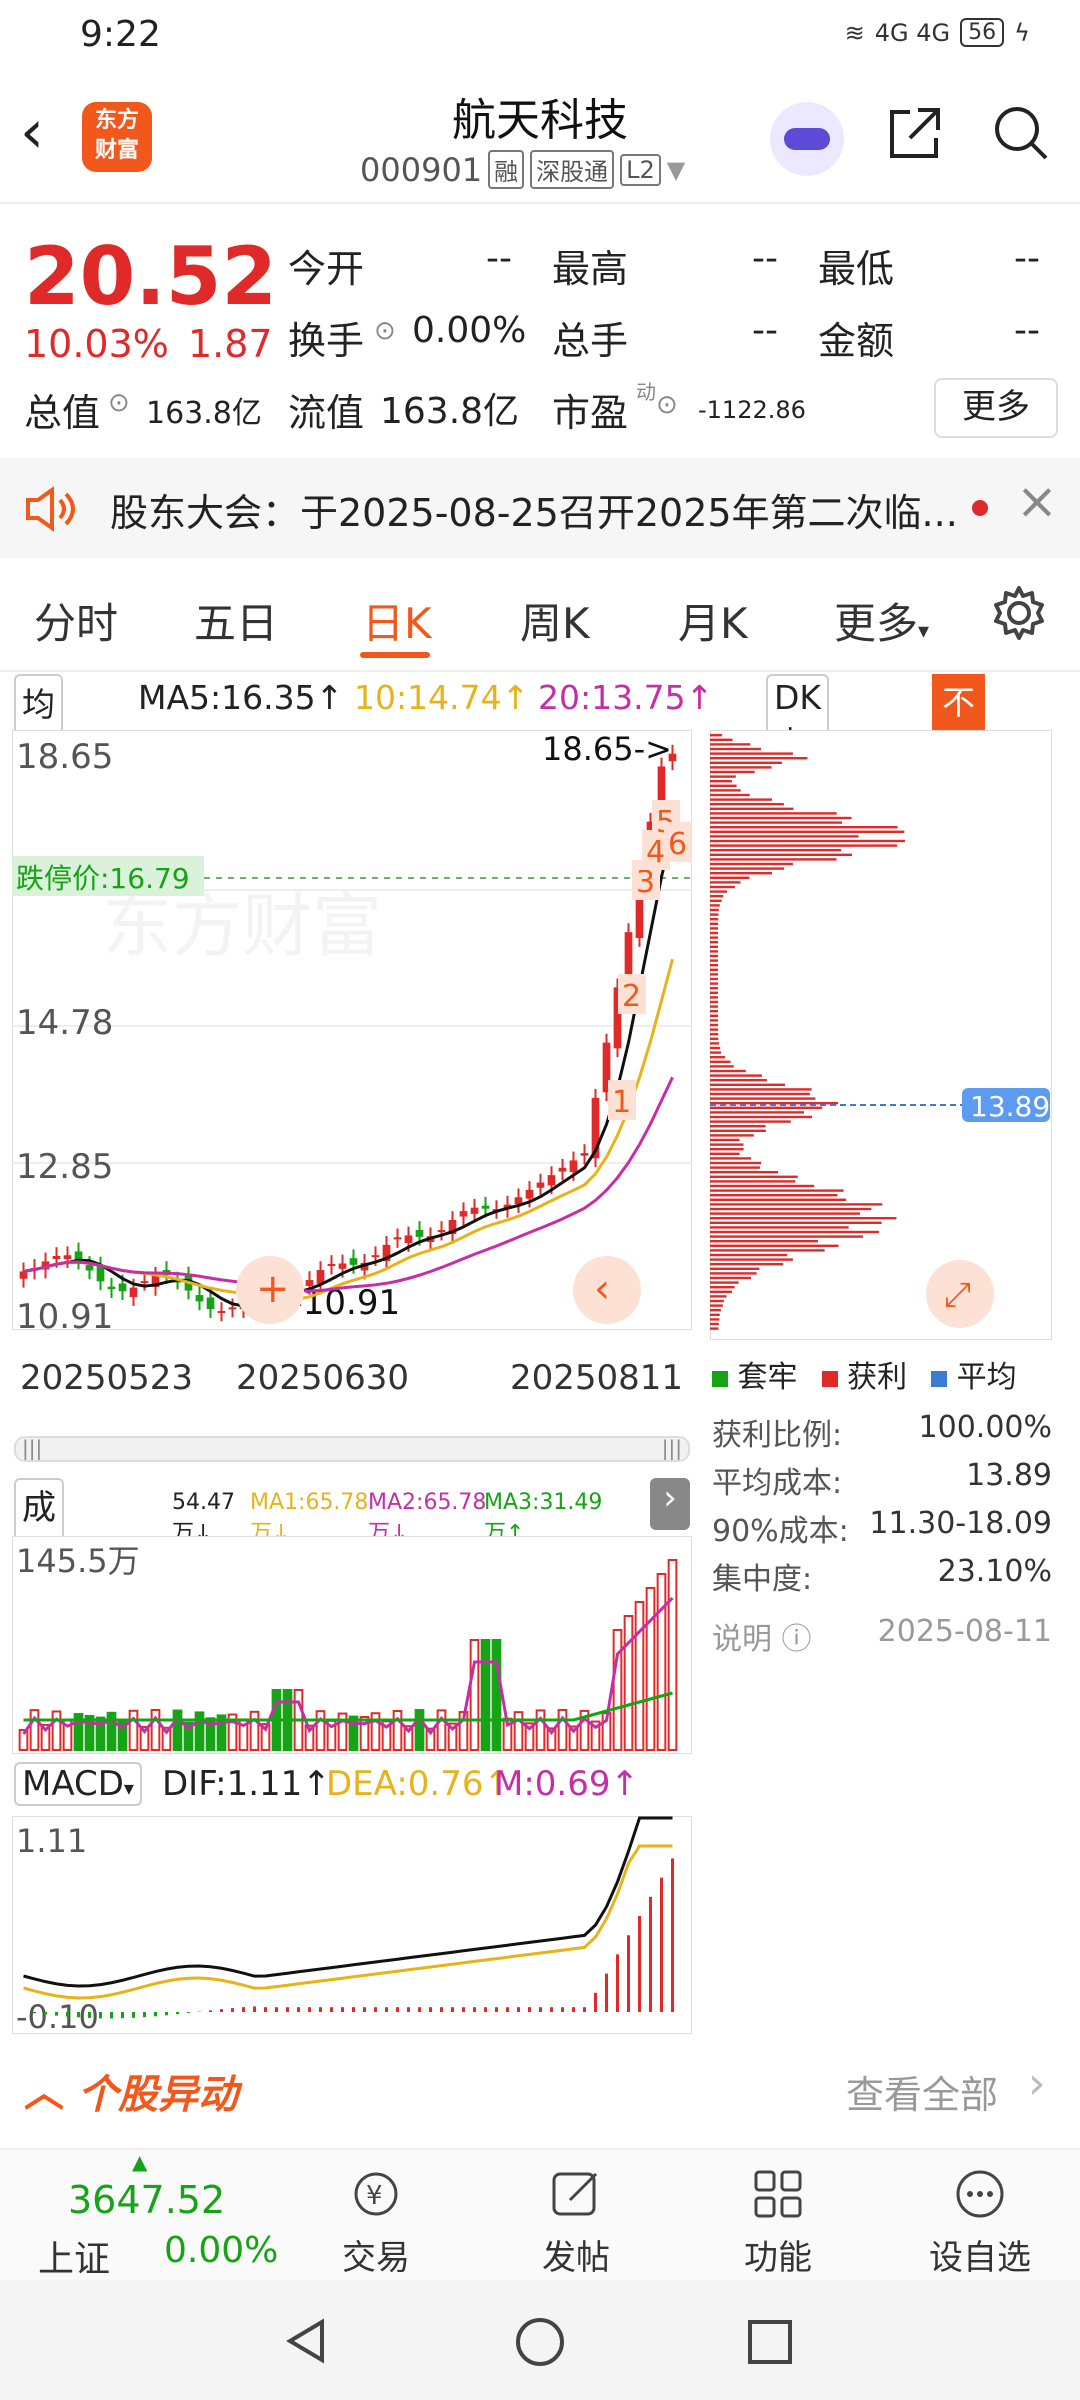 The width and height of the screenshot is (1080, 2400). Describe the element at coordinates (922, 2091) in the screenshot. I see `view-all-link: 查看全部` at that location.